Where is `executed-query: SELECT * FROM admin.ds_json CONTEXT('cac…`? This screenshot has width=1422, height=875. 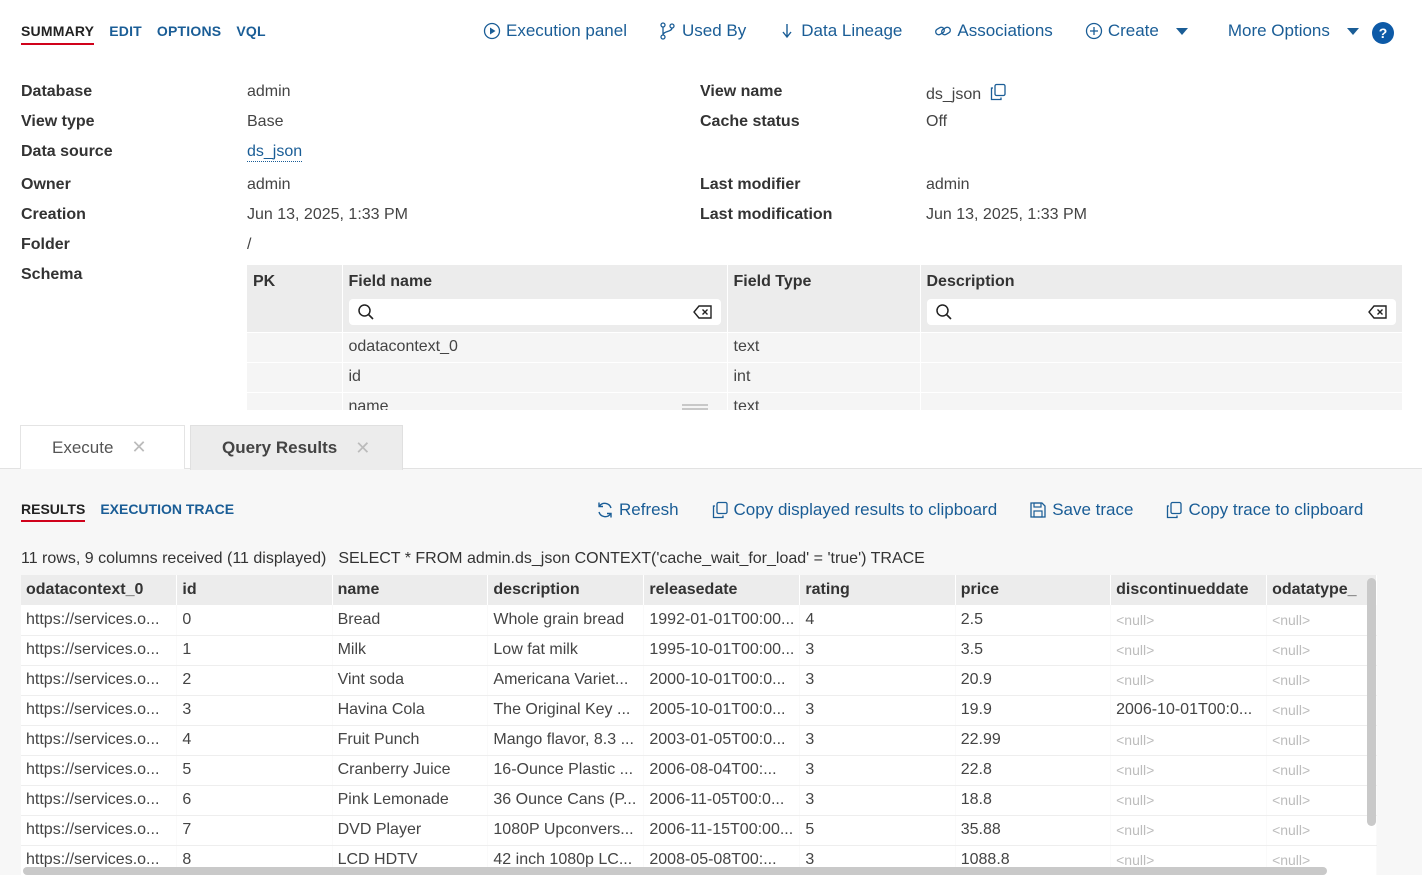 executed-query: SELECT * FROM admin.ds_json CONTEXT('cac… is located at coordinates (631, 558).